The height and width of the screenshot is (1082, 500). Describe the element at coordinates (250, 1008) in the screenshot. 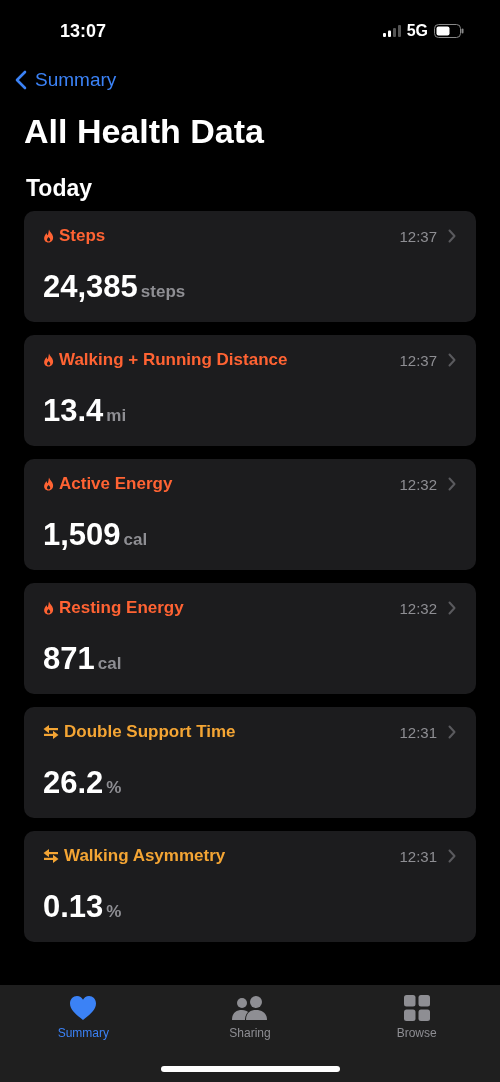

I see `people-icon` at that location.